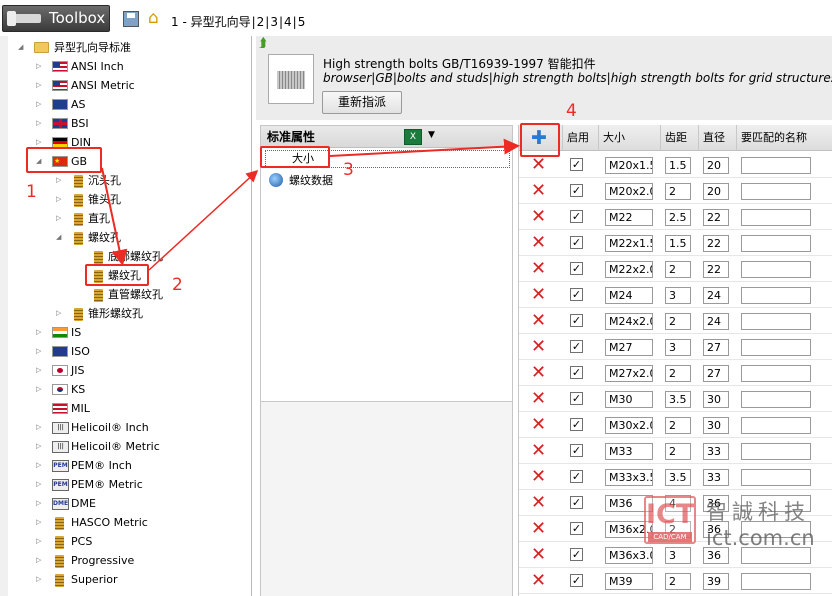 This screenshot has width=832, height=596. Describe the element at coordinates (678, 347) in the screenshot. I see `pitch-cell: 3` at that location.